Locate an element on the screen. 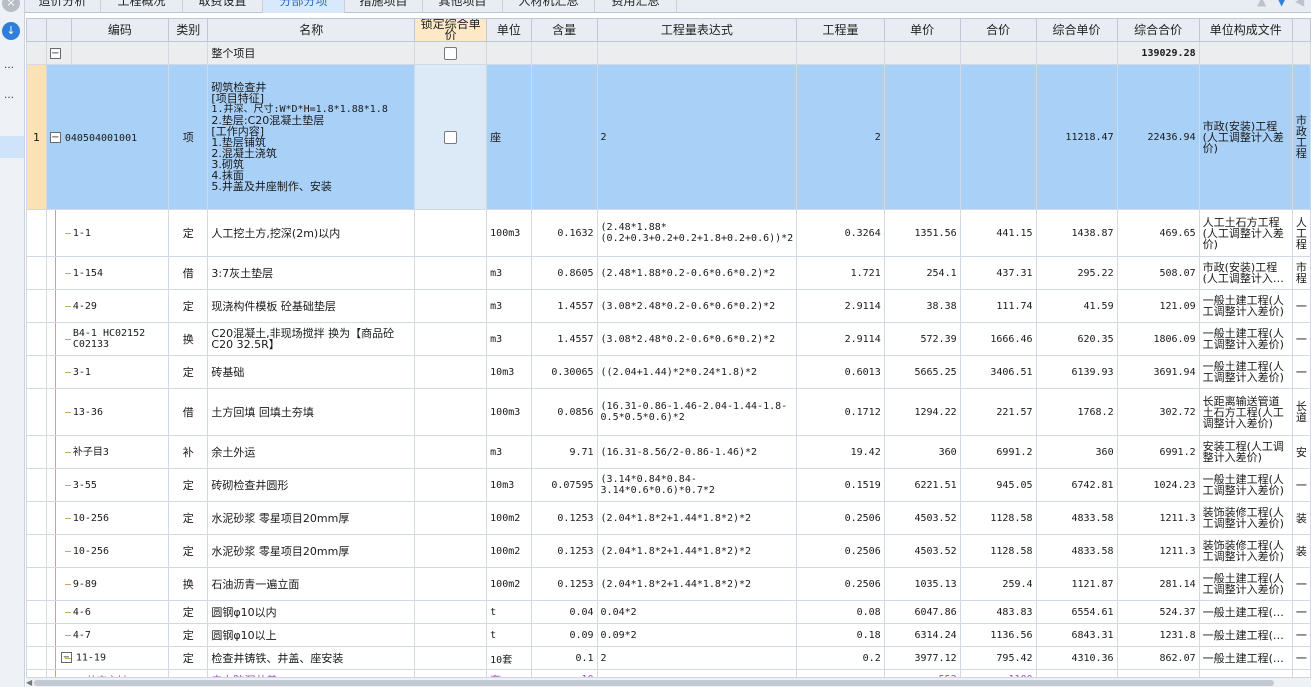 Image resolution: width=1311 pixels, height=687 pixels. header-comp-price: 综合单价 is located at coordinates (1076, 30).